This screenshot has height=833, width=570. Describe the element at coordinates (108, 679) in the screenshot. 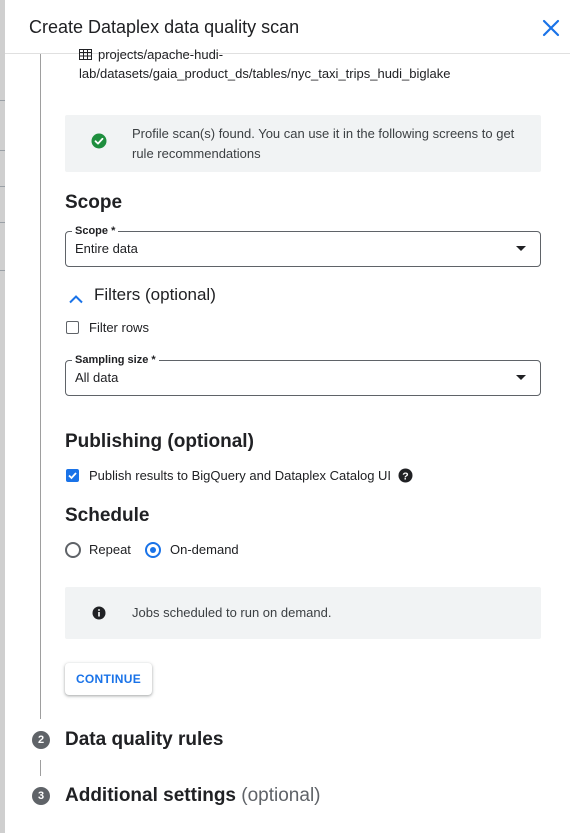

I see `continue-button: CONTINUE` at that location.